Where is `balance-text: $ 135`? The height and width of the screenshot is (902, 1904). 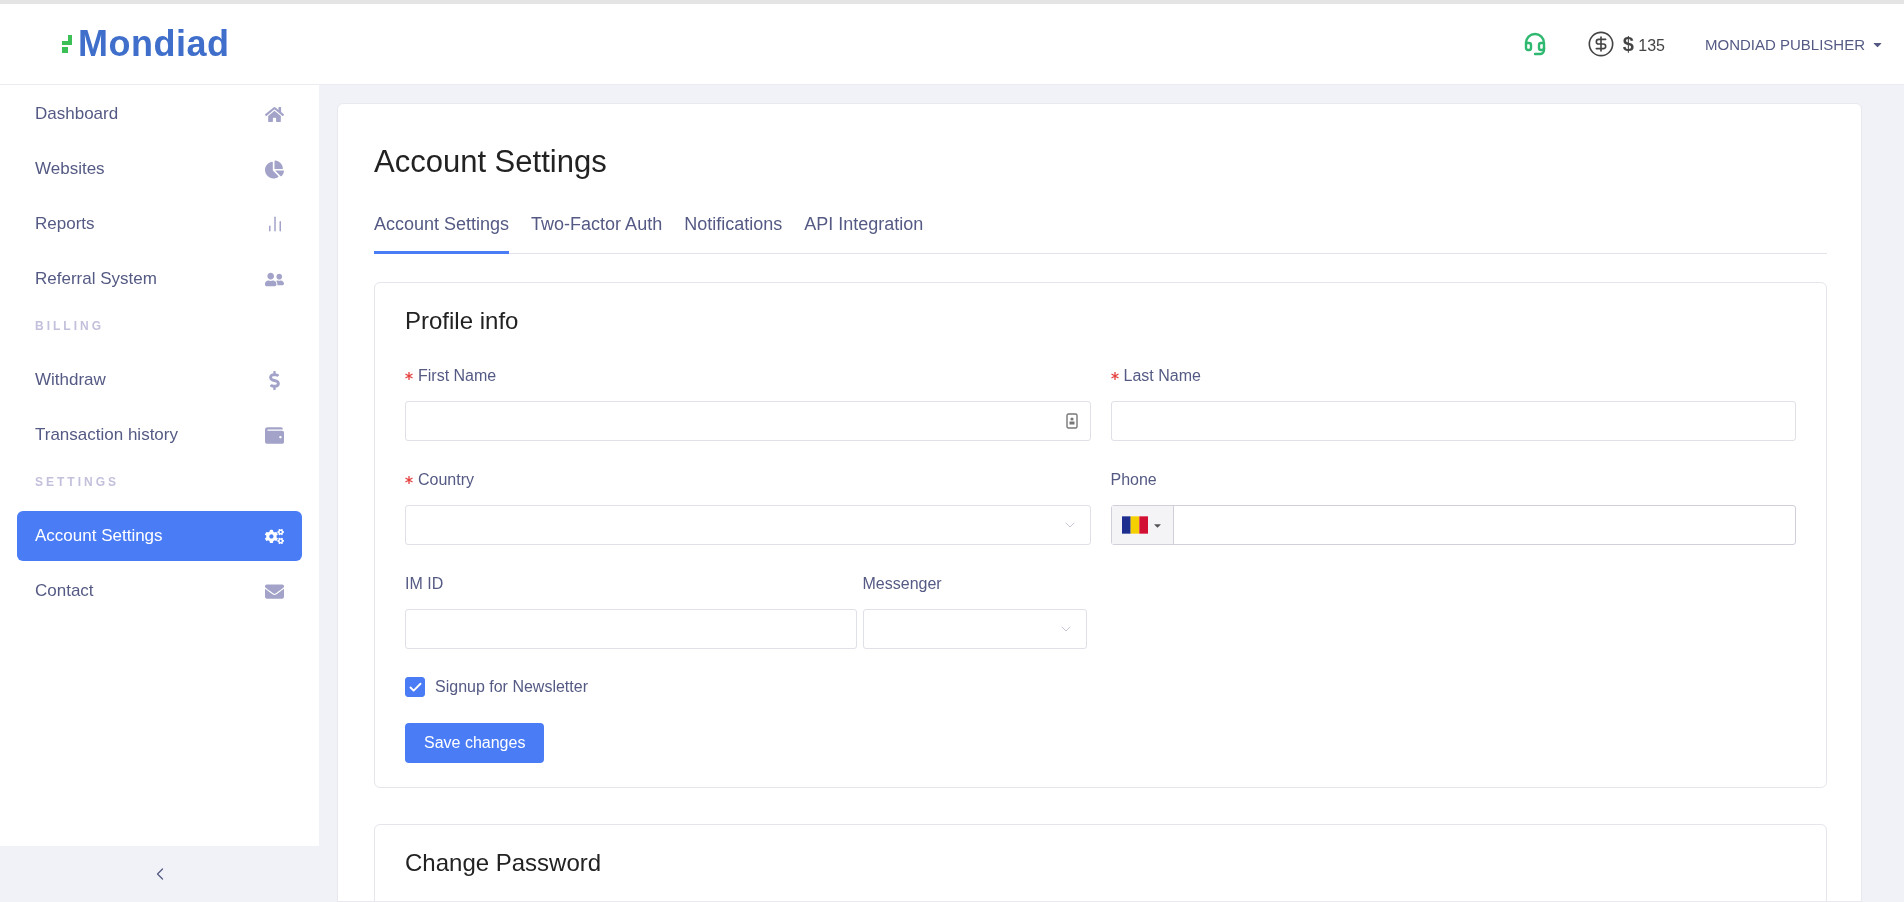 balance-text: $ 135 is located at coordinates (1643, 44).